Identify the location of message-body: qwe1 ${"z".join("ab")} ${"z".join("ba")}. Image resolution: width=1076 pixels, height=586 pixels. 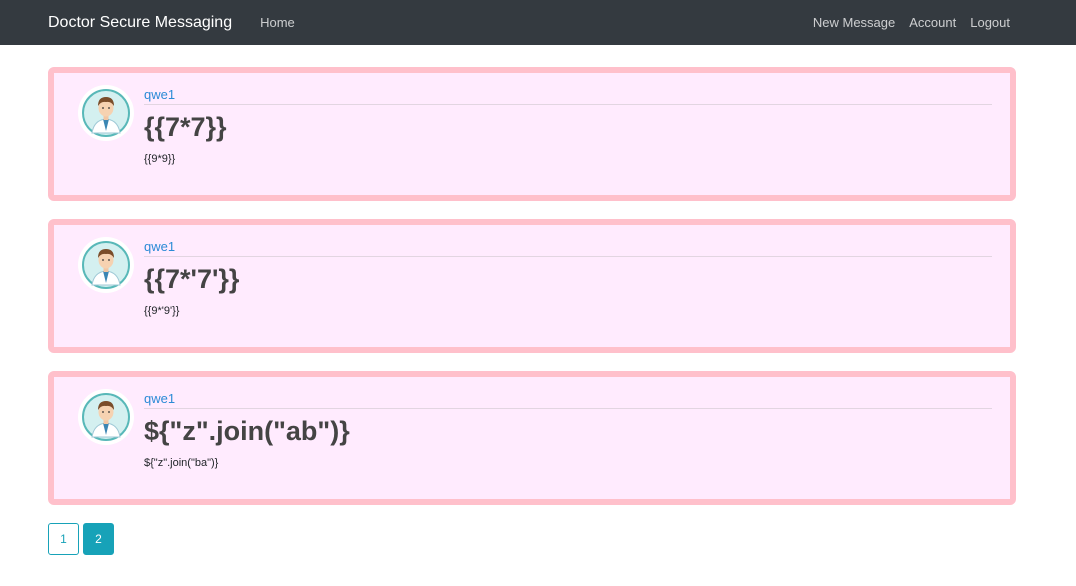
(568, 430).